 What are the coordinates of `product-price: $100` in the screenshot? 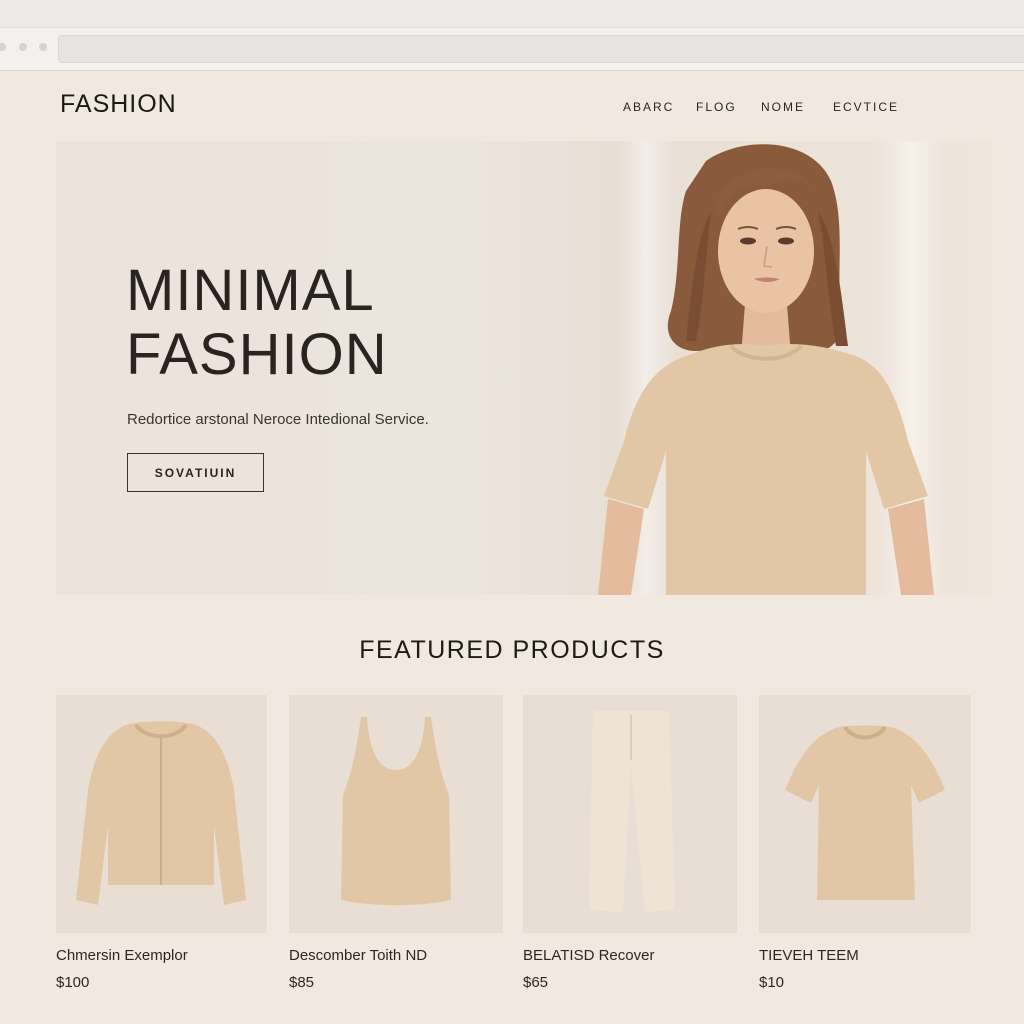 It's located at (73, 982).